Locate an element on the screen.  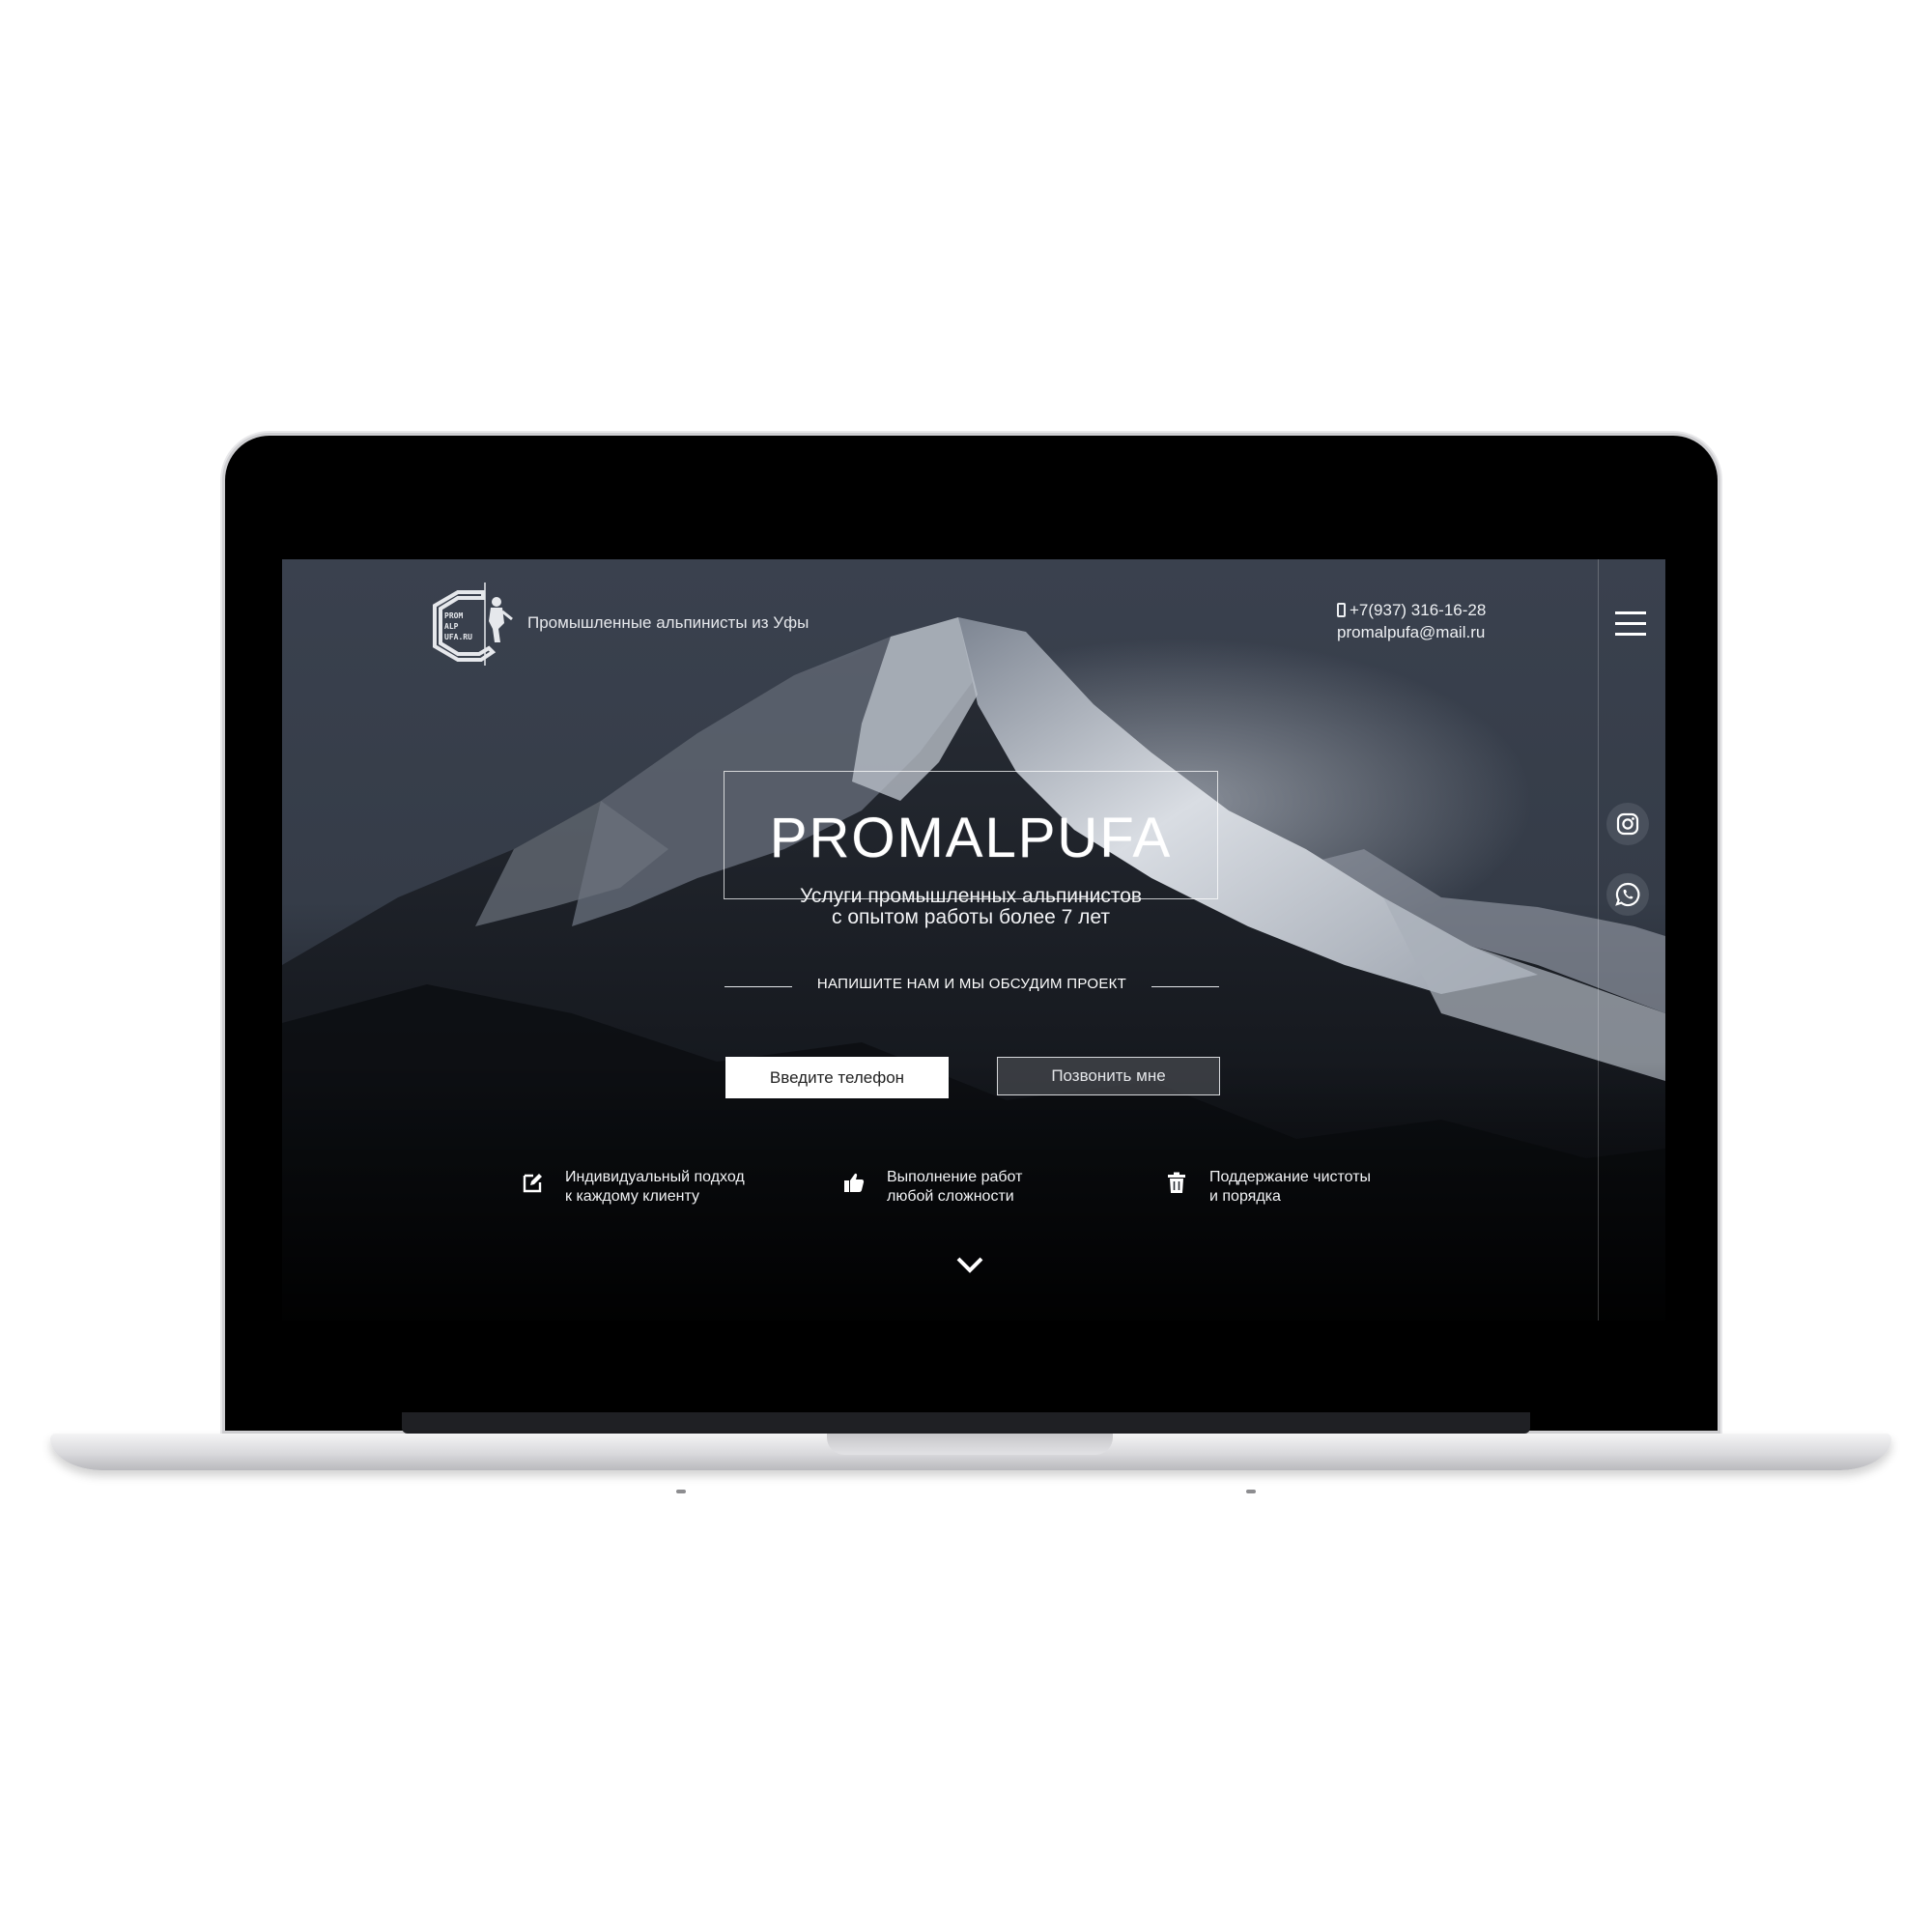
cta-heading: НАПИШИТЕ НАМ И МЫ ОБСУДИМ ПРОЕКТ is located at coordinates (971, 984).